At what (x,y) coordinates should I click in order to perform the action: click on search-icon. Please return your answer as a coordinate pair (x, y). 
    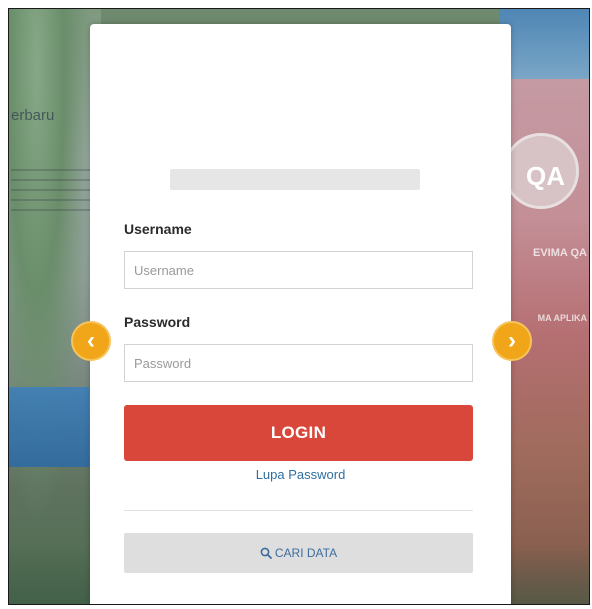
    Looking at the image, I should click on (266, 553).